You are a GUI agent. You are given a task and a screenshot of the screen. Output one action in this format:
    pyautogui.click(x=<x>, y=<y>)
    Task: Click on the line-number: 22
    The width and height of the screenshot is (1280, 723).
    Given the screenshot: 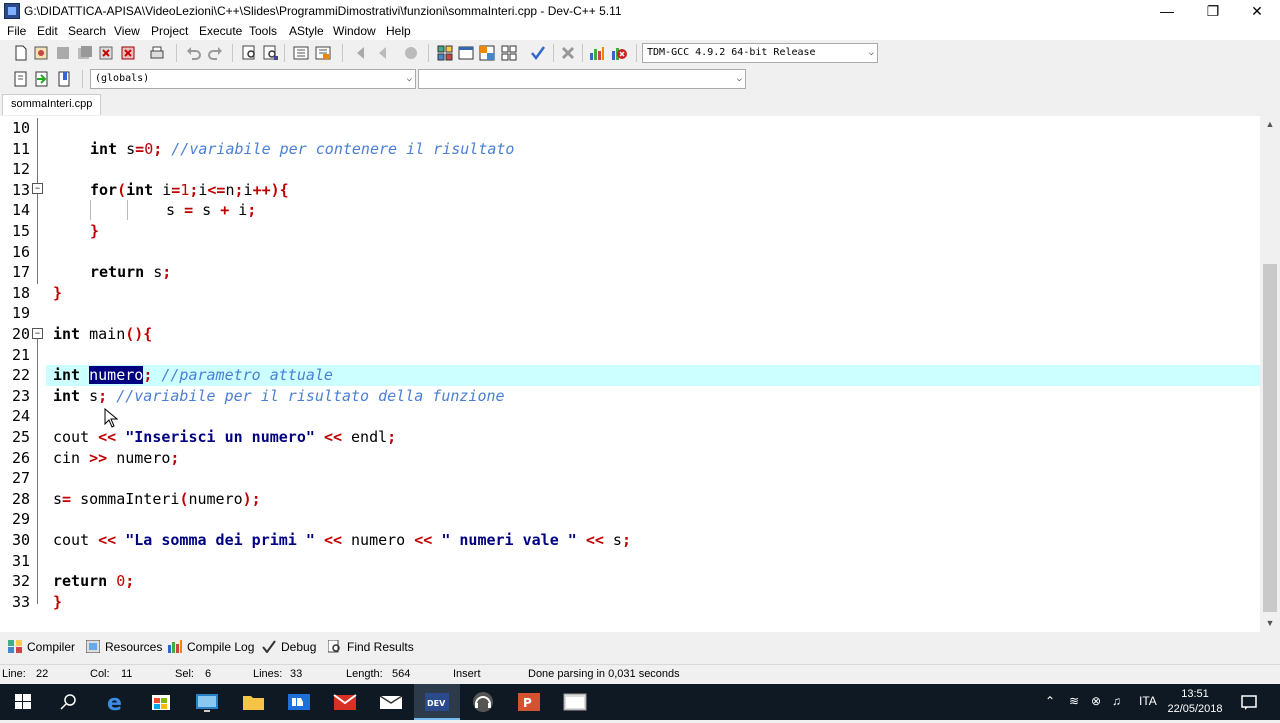 What is the action you would take?
    pyautogui.click(x=20, y=375)
    